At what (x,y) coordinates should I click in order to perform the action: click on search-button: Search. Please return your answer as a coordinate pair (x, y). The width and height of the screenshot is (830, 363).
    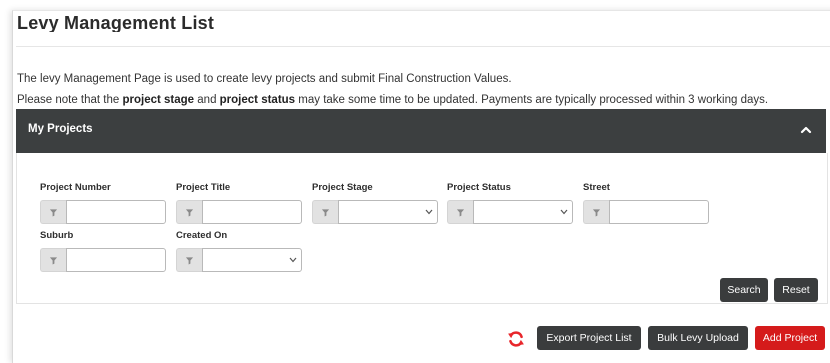
    Looking at the image, I should click on (744, 290).